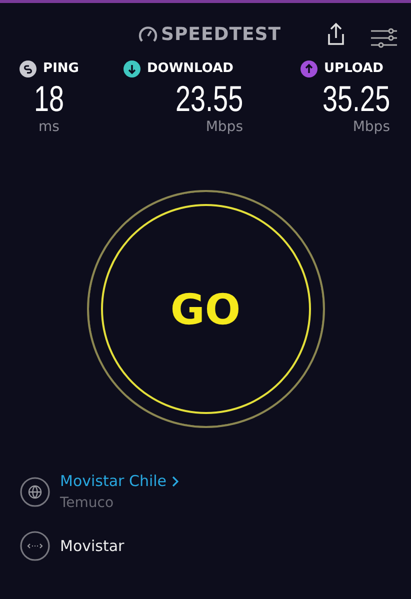  I want to click on gauge-icon, so click(148, 34).